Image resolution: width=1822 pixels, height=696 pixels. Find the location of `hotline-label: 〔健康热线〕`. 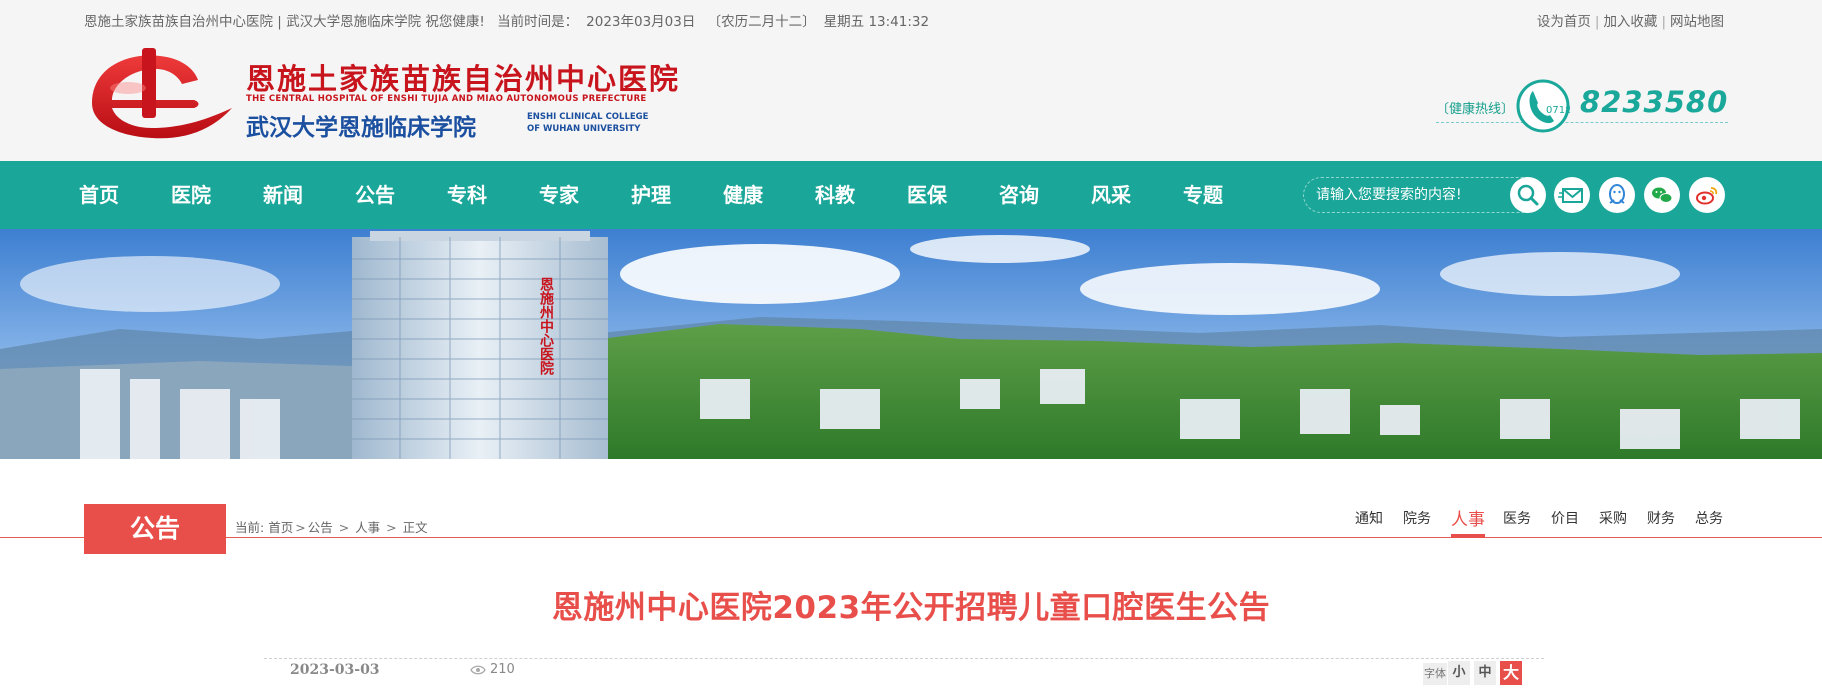

hotline-label: 〔健康热线〕 is located at coordinates (1475, 109).